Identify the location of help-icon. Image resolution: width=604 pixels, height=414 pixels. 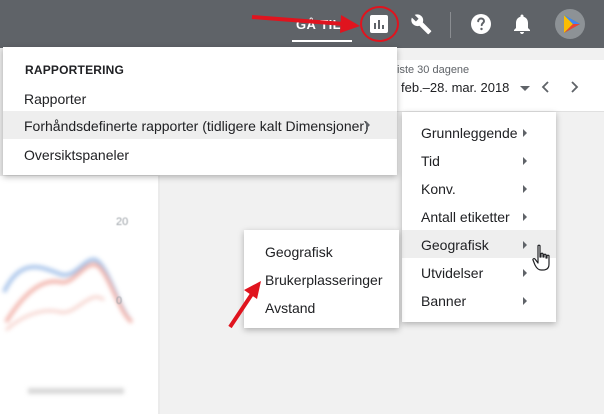
(481, 24).